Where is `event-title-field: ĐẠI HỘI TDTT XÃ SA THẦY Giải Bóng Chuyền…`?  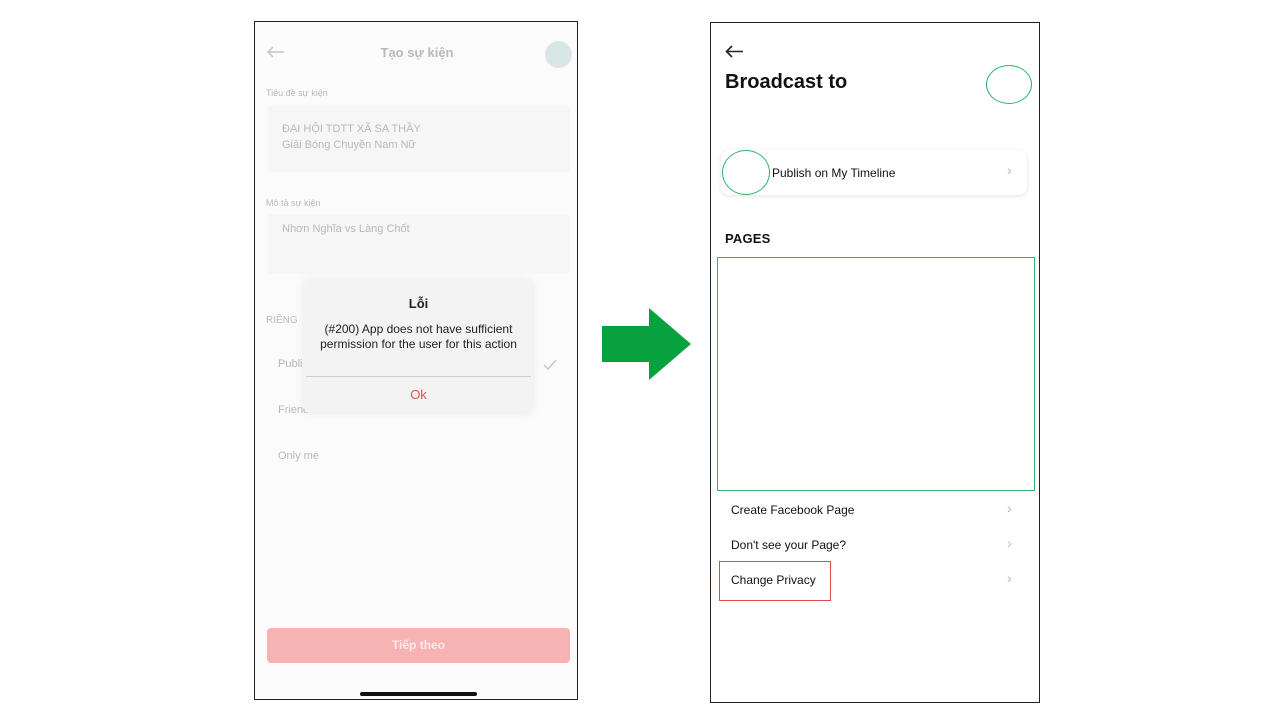
event-title-field: ĐẠI HỘI TDTT XÃ SA THẦY Giải Bóng Chuyền… is located at coordinates (418, 139).